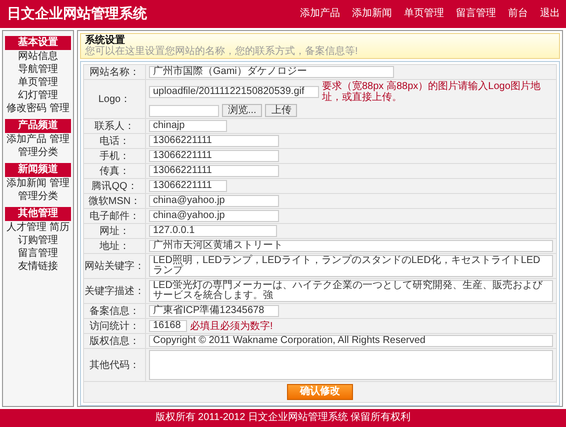 The height and width of the screenshot is (427, 566). I want to click on sidebar-link: 单页管理, so click(38, 83).